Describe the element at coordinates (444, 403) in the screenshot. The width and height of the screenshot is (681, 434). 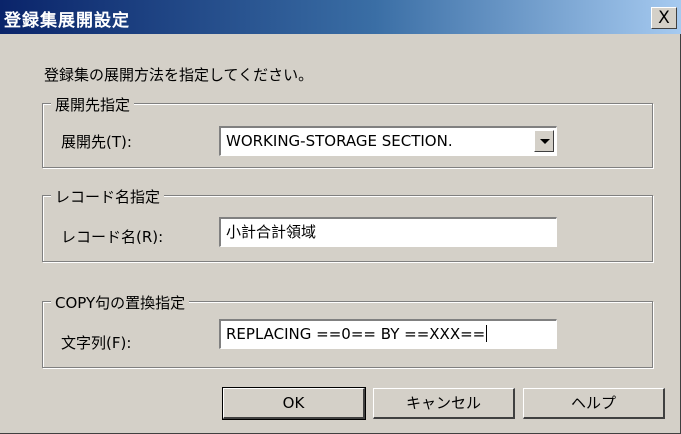
I see `cancel-button: キャンセル` at that location.